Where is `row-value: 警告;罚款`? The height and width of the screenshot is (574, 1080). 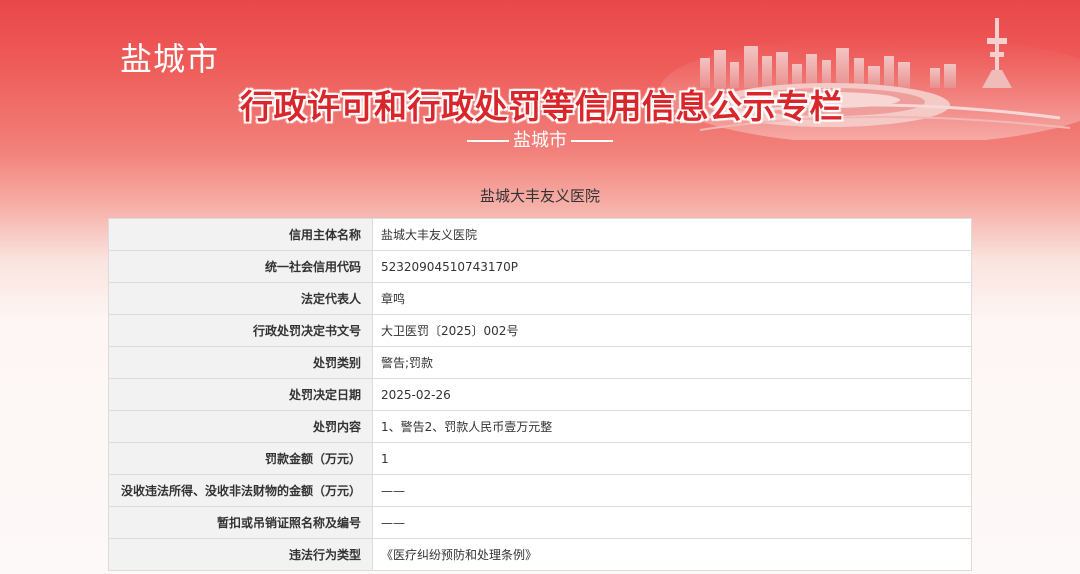 row-value: 警告;罚款 is located at coordinates (672, 362).